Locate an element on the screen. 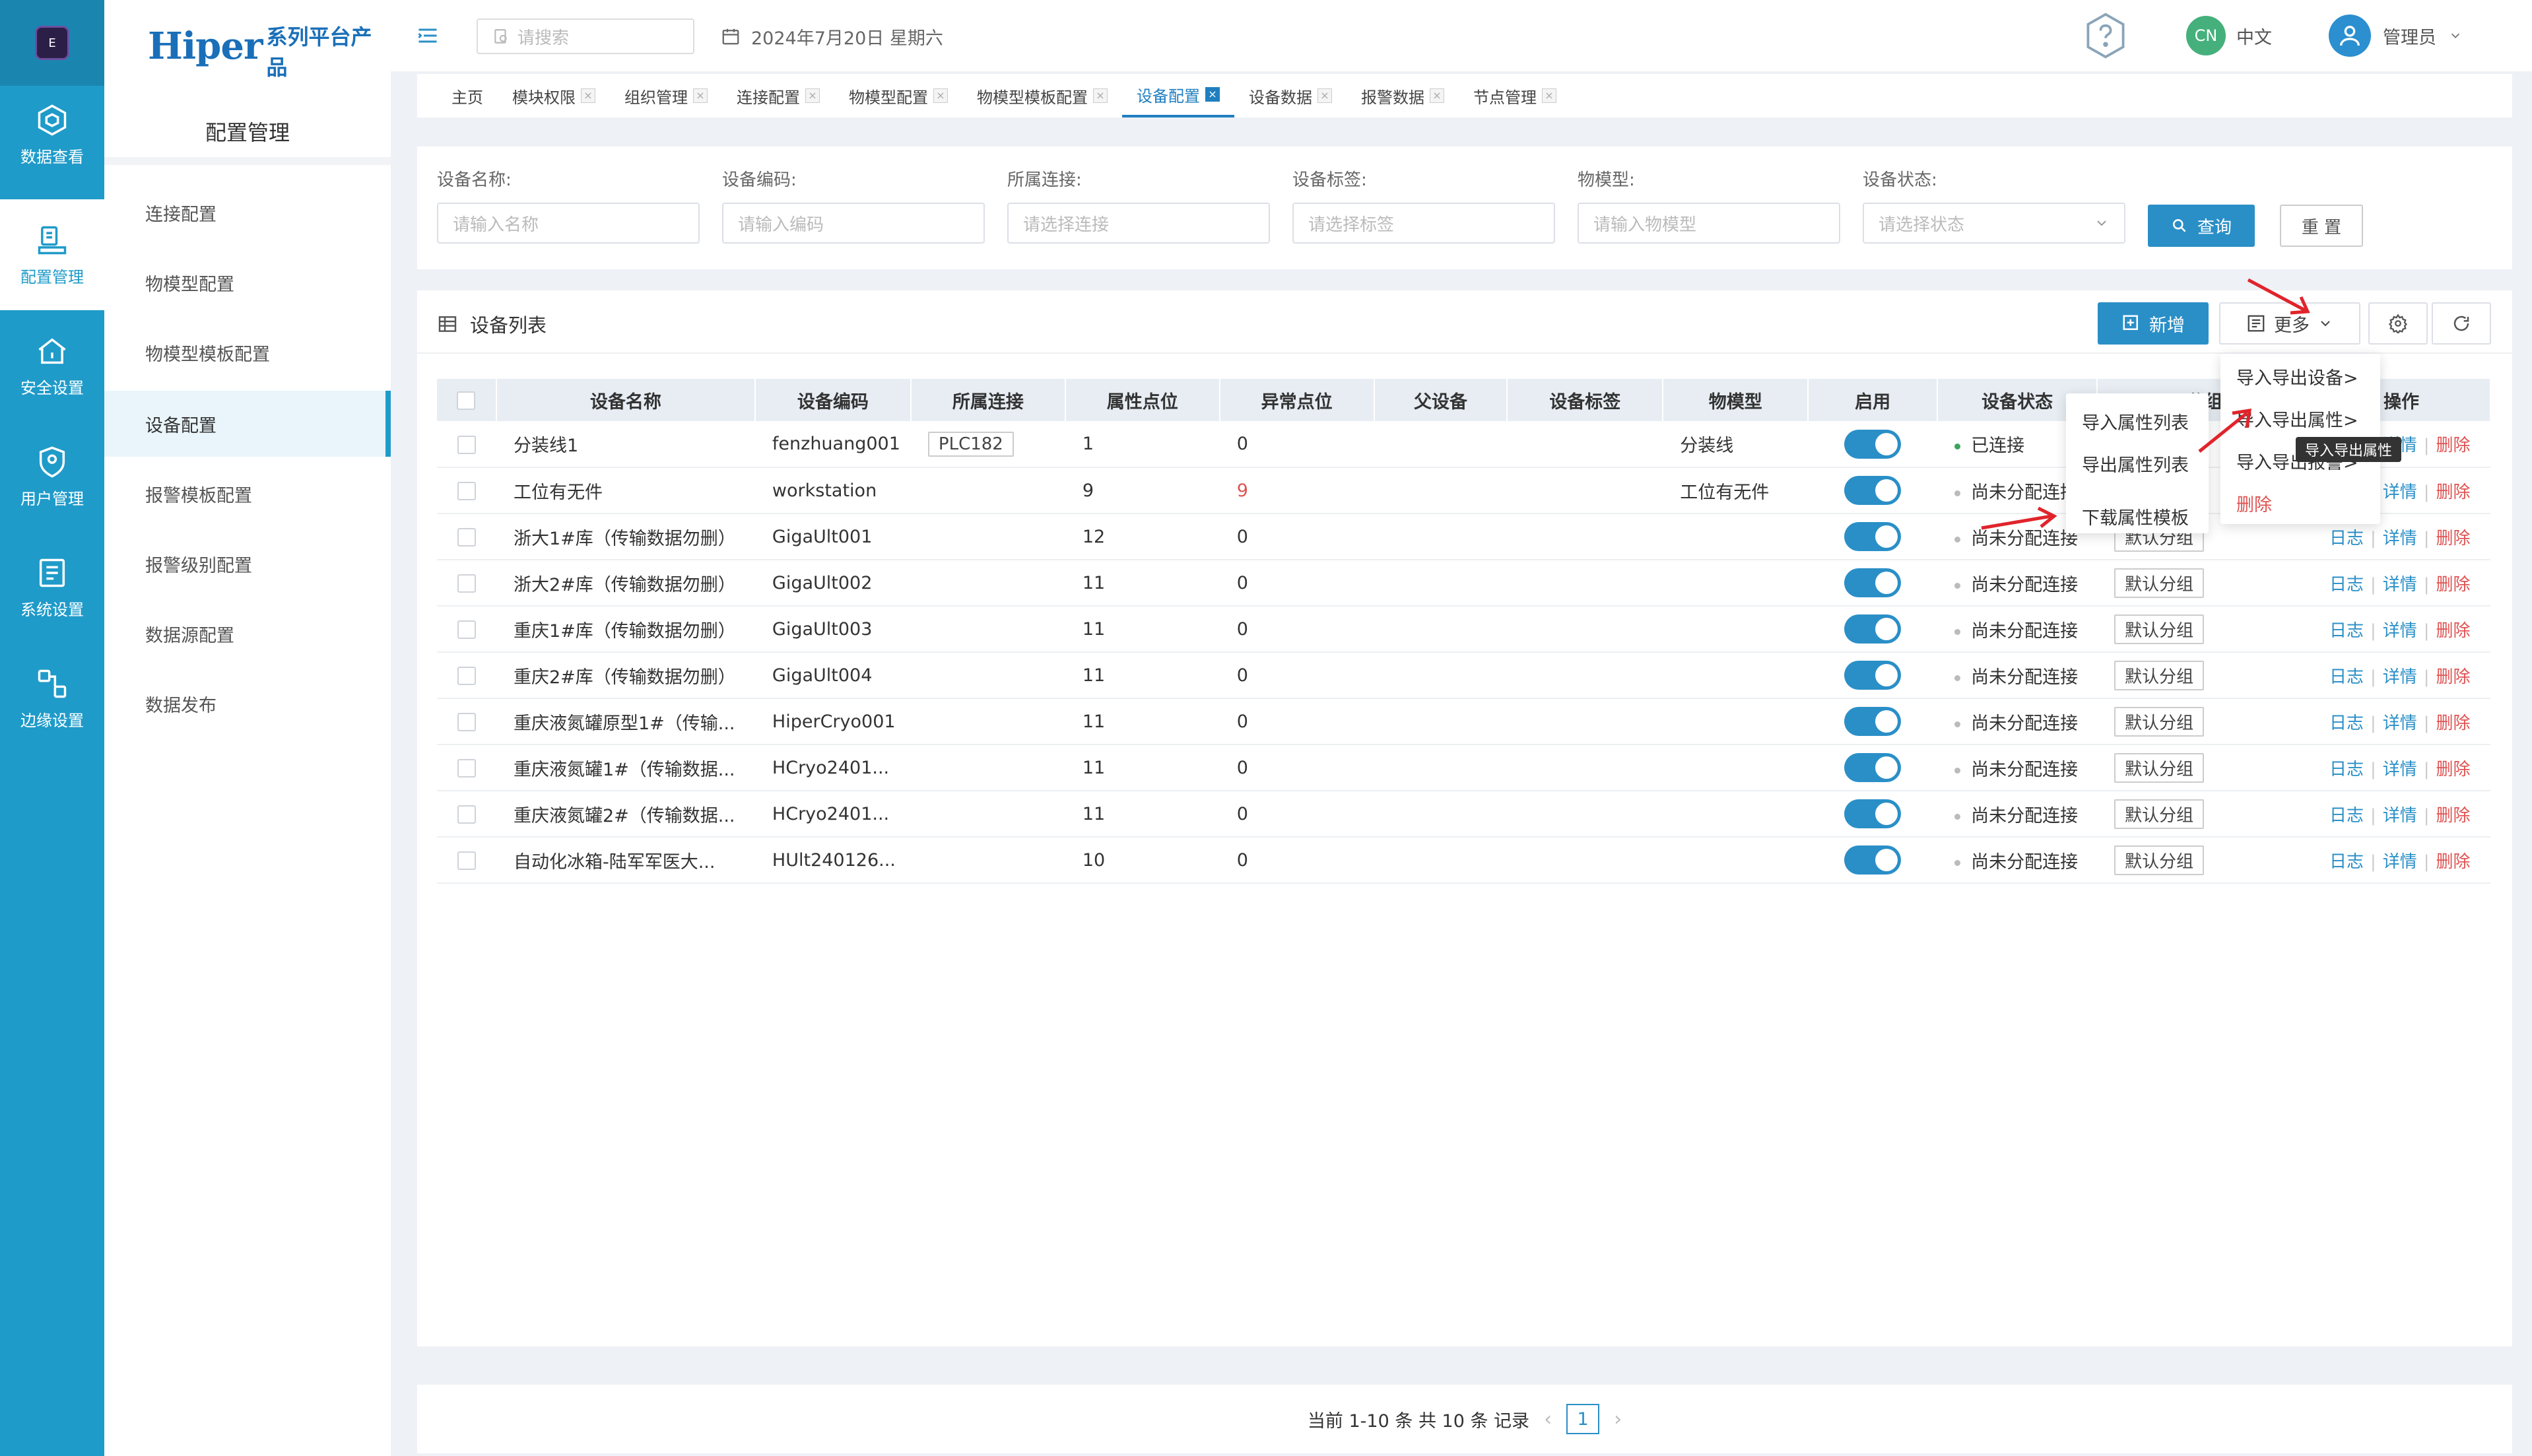 This screenshot has height=1456, width=2532. sidebar-item-thing-model-template: 物模型模板配置 is located at coordinates (247, 352).